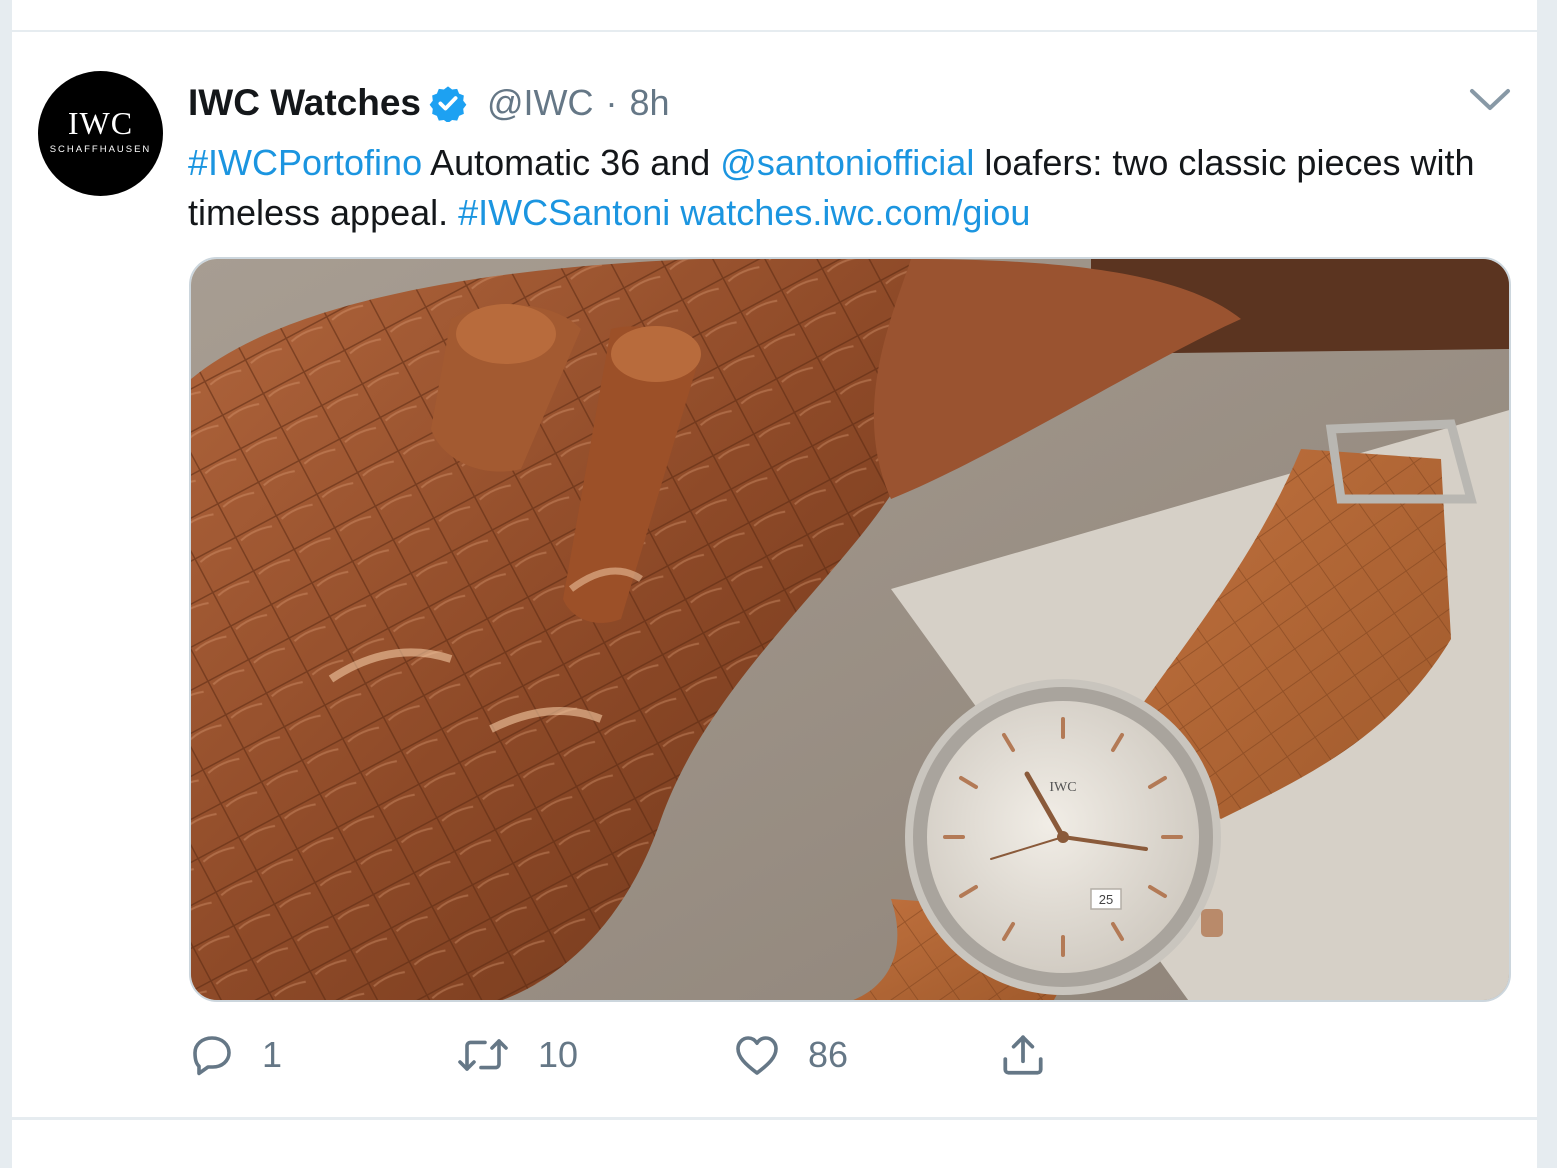 The width and height of the screenshot is (1557, 1168). I want to click on user-handle: @IWC, so click(540, 103).